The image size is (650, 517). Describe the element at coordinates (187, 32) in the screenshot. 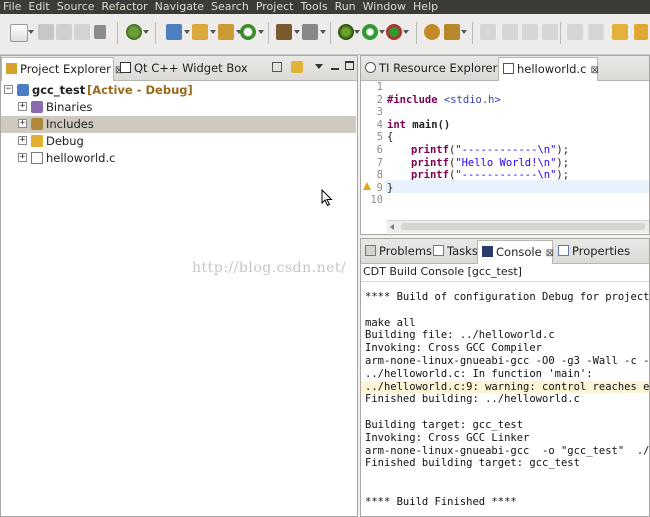

I see `new-project-dropdown-icon` at that location.